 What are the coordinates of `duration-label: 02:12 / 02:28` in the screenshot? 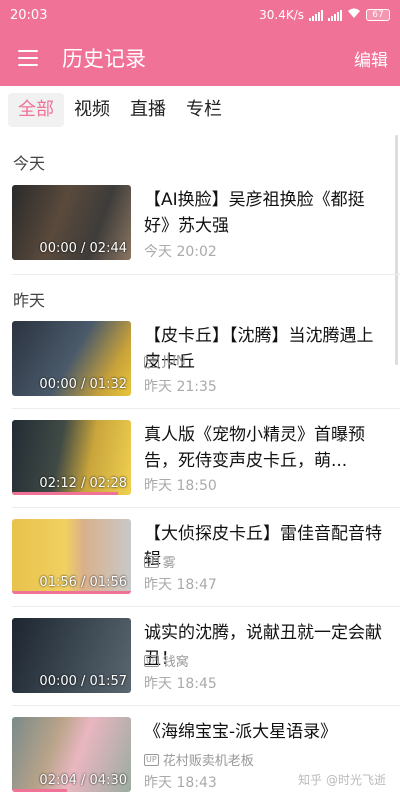 It's located at (83, 483).